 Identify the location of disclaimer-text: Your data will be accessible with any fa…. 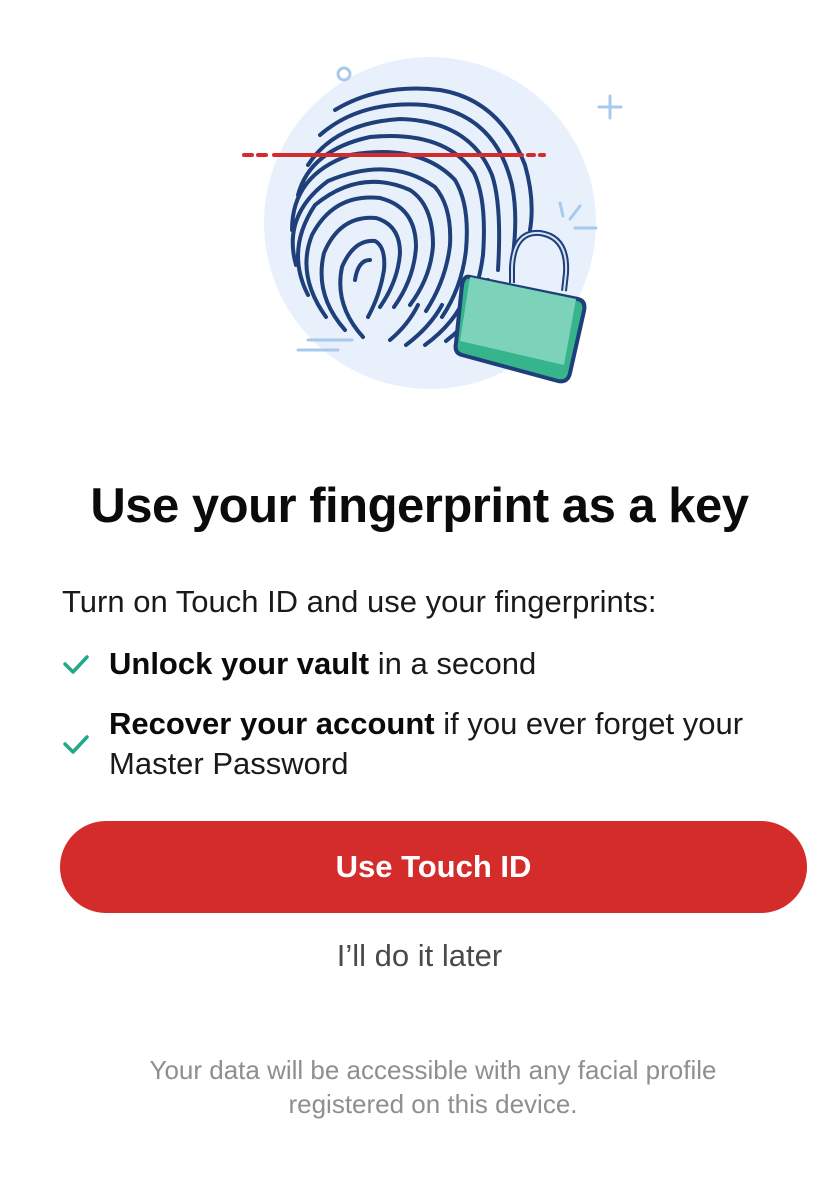
(433, 1087).